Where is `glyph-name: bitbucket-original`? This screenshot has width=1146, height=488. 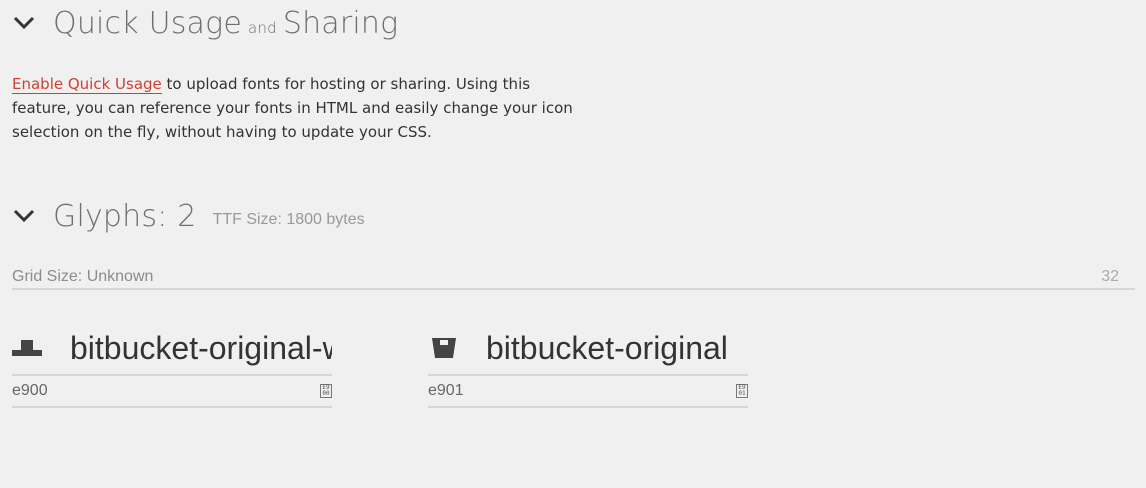
glyph-name: bitbucket-original is located at coordinates (607, 347).